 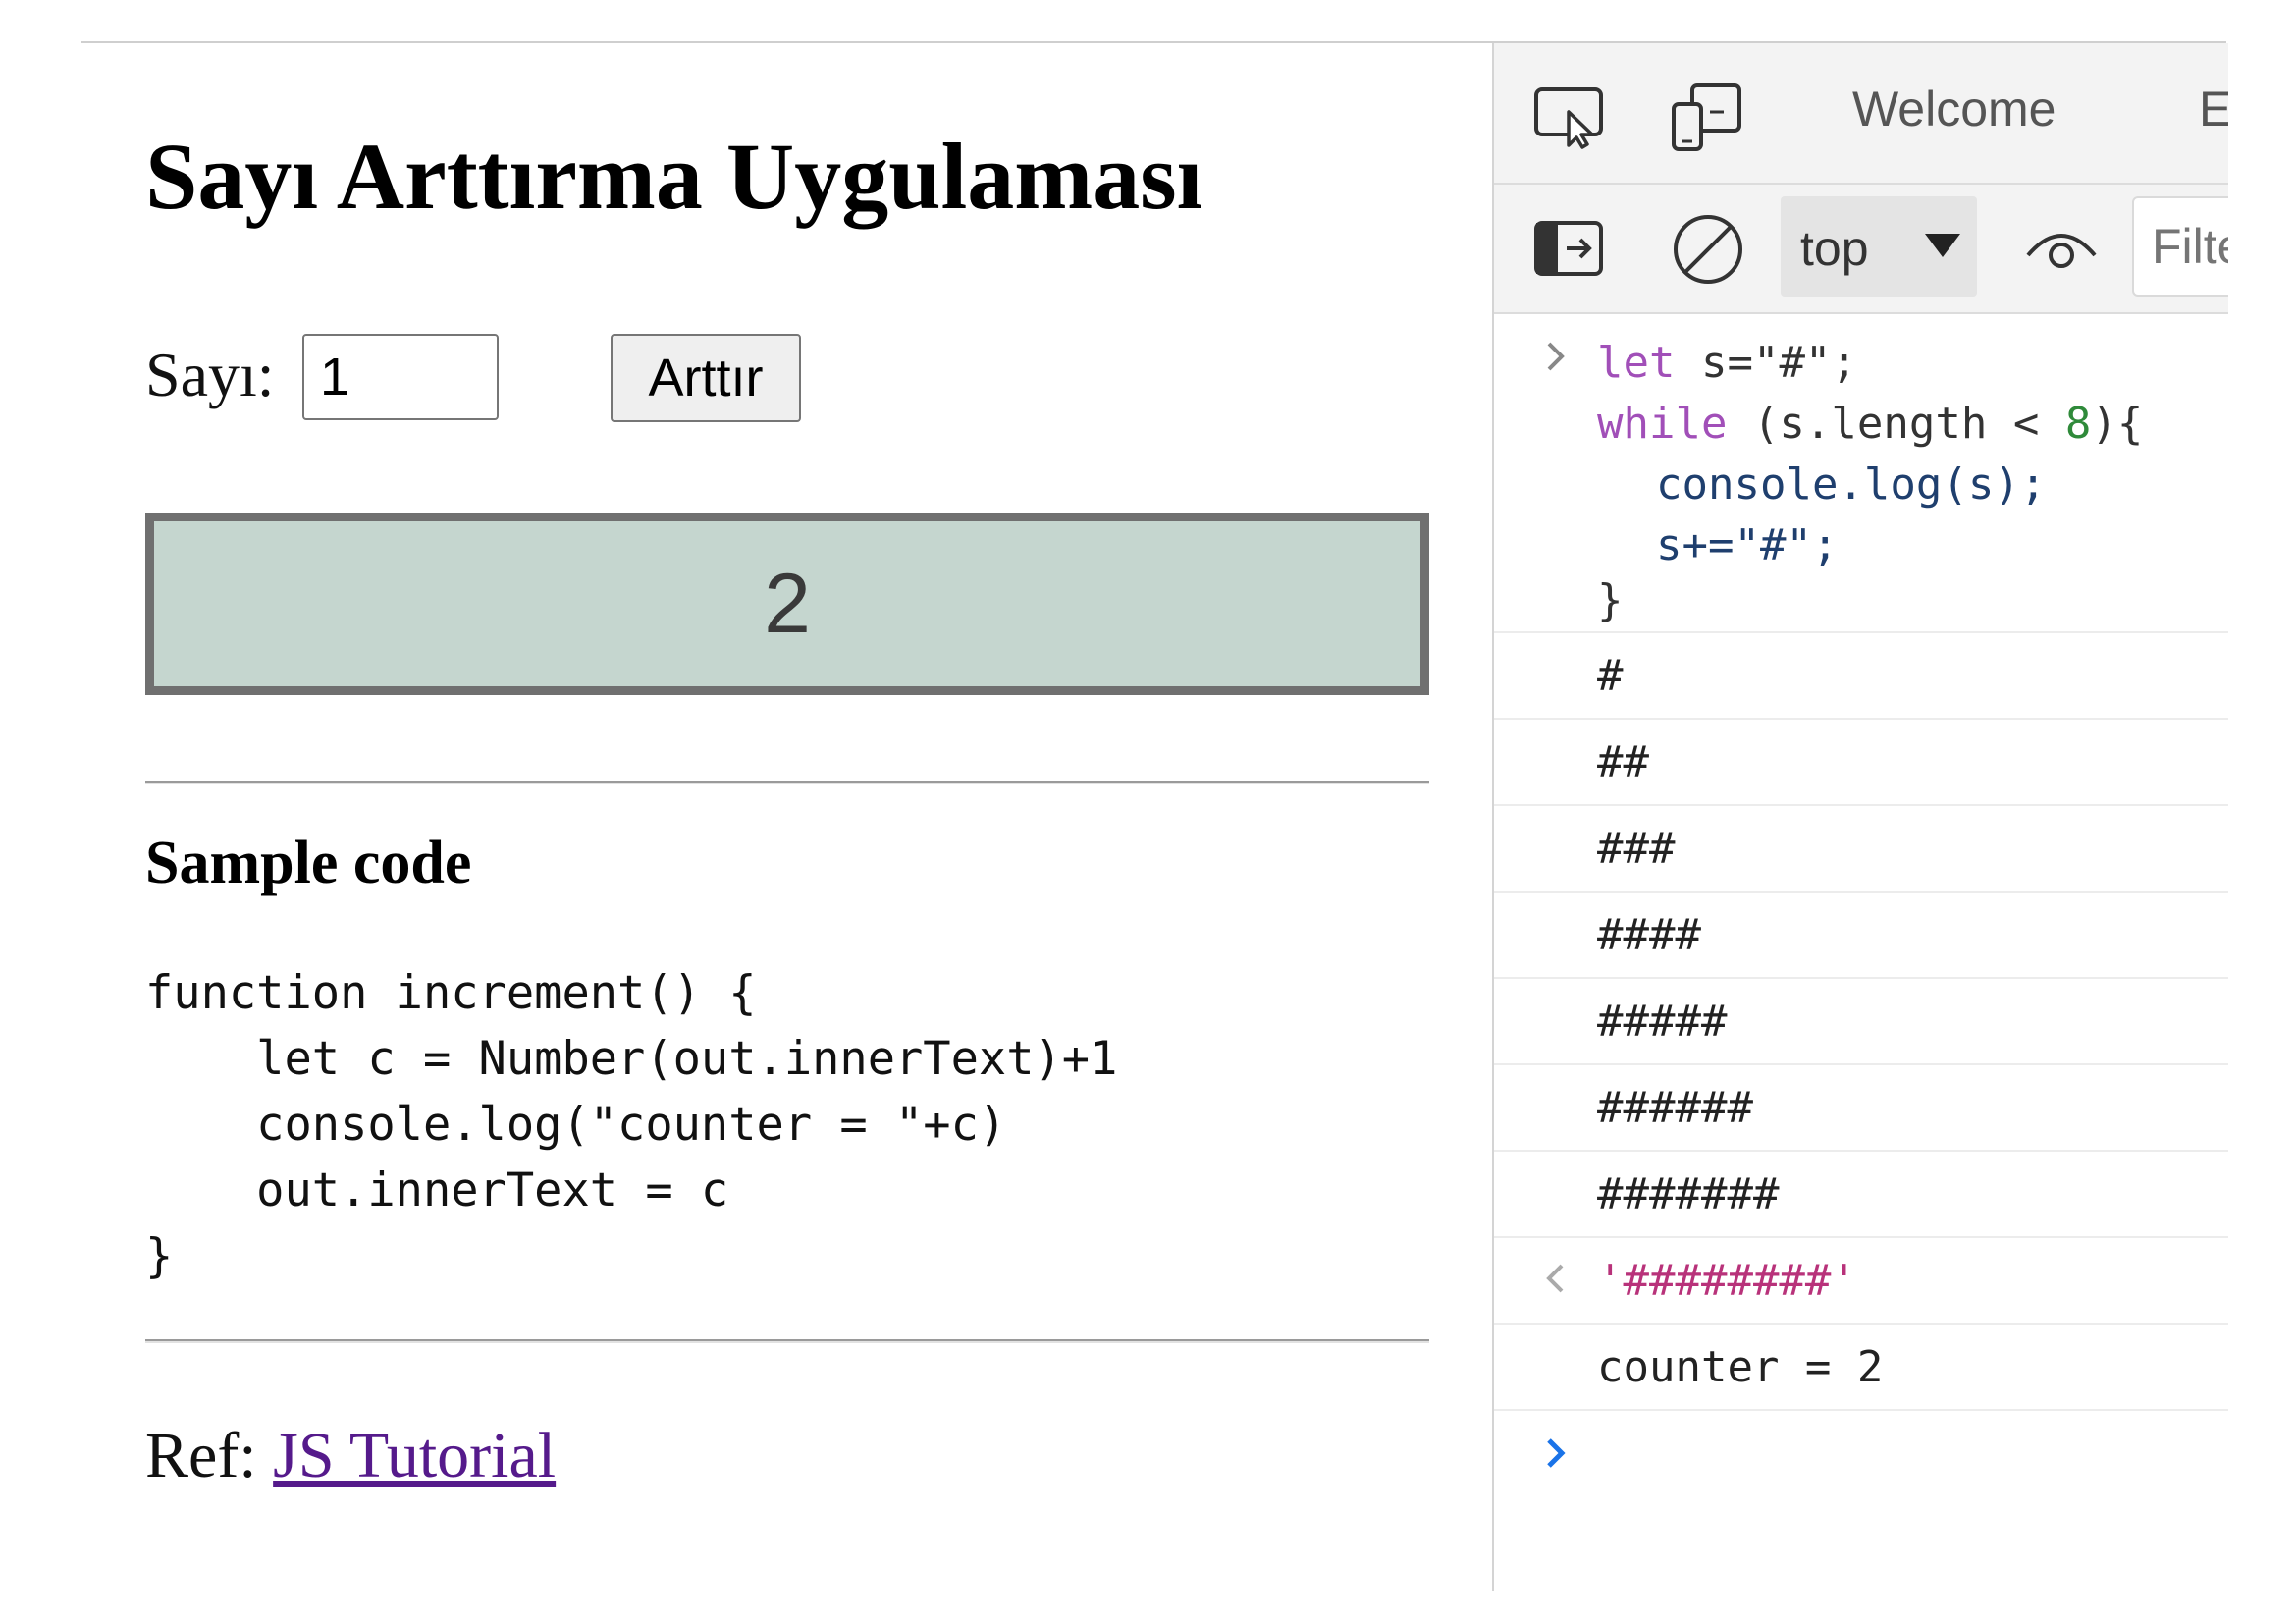 I want to click on tab-welcome: Welcome, so click(x=1954, y=109).